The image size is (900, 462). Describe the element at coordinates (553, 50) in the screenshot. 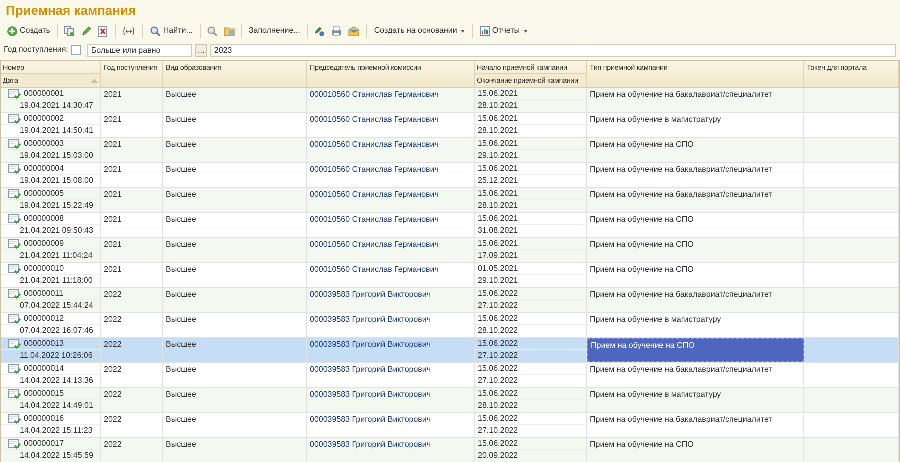

I see `value-field: 2023` at that location.